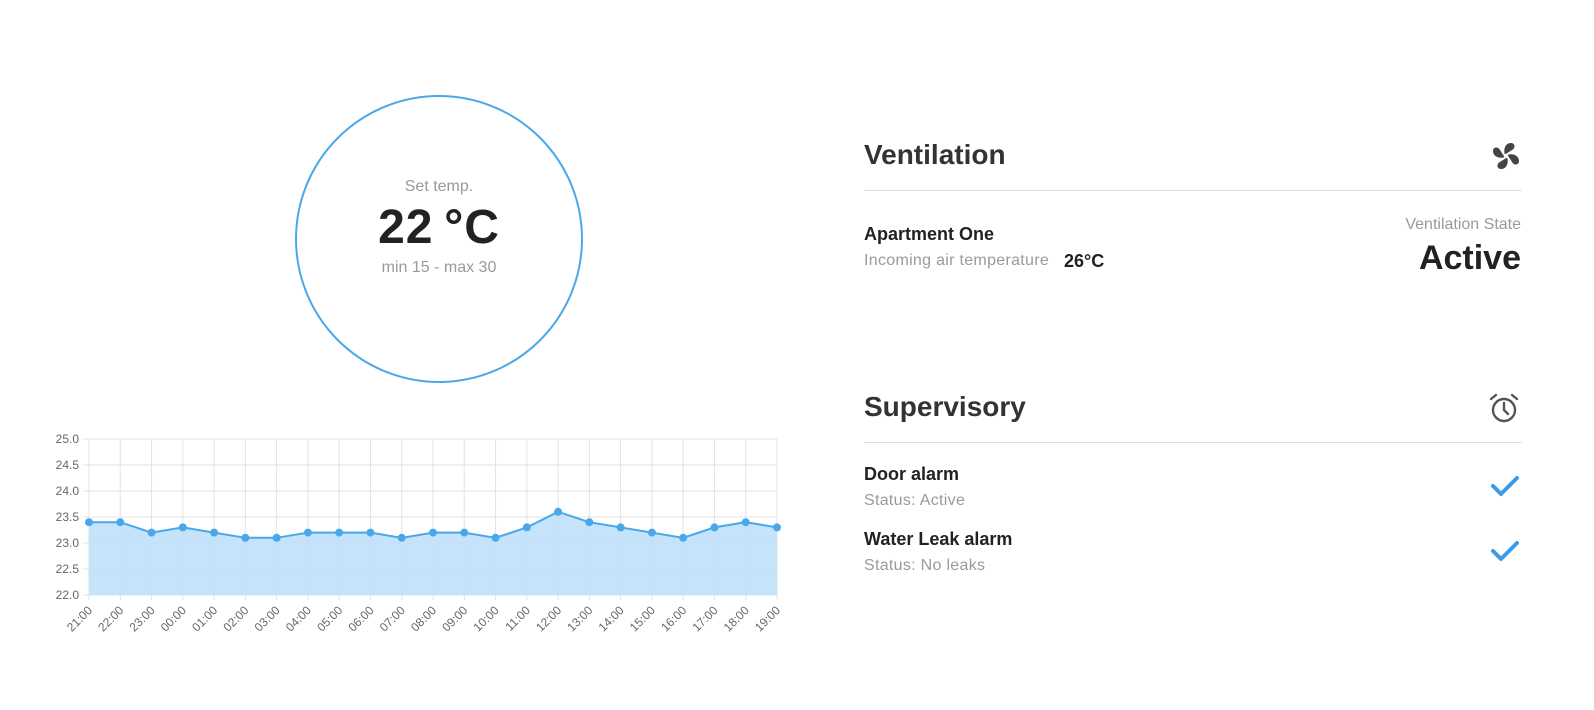 The width and height of the screenshot is (1594, 710). Describe the element at coordinates (454, 618) in the screenshot. I see `x-tick-label: 09:00` at that location.